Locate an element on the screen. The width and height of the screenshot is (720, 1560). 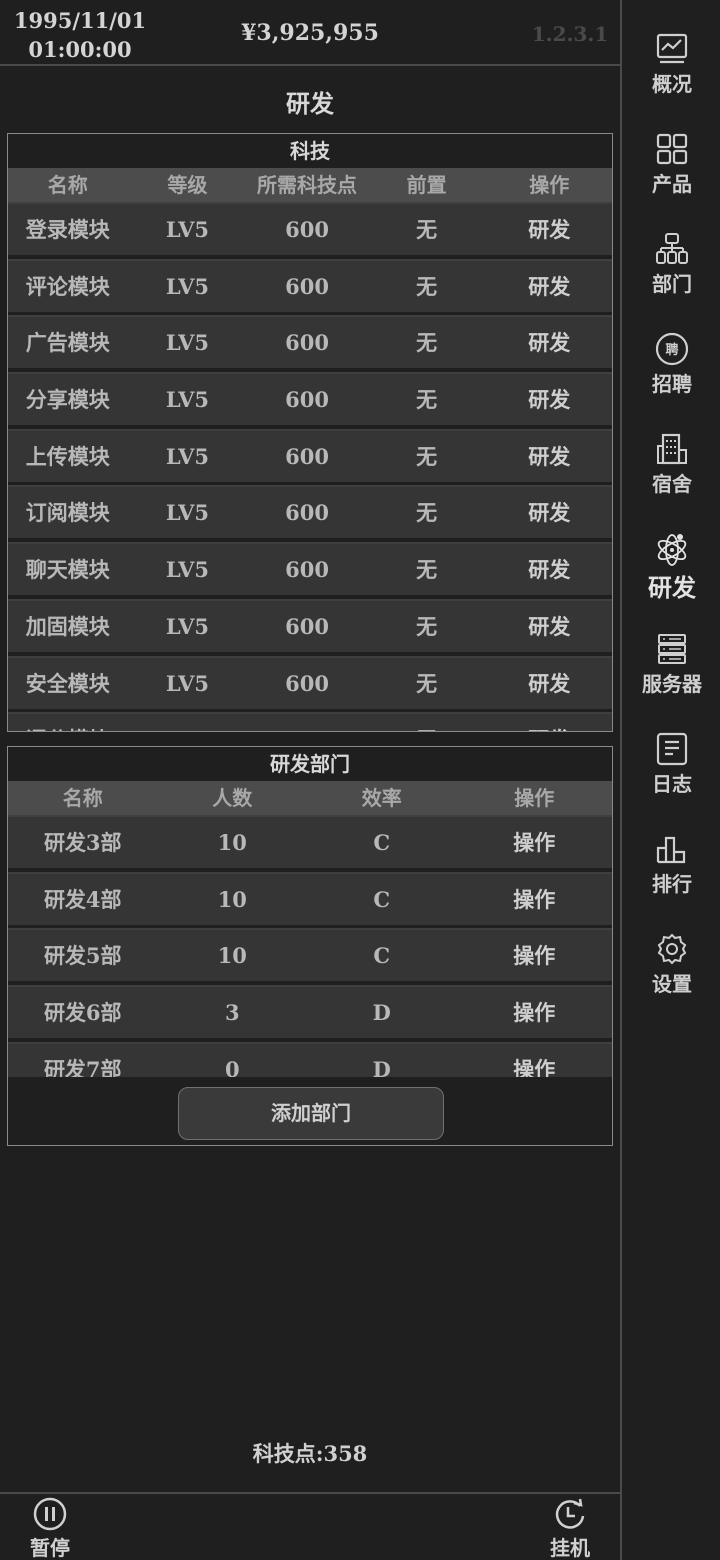
sidebar-item-departments: 部门 is located at coordinates (671, 277).